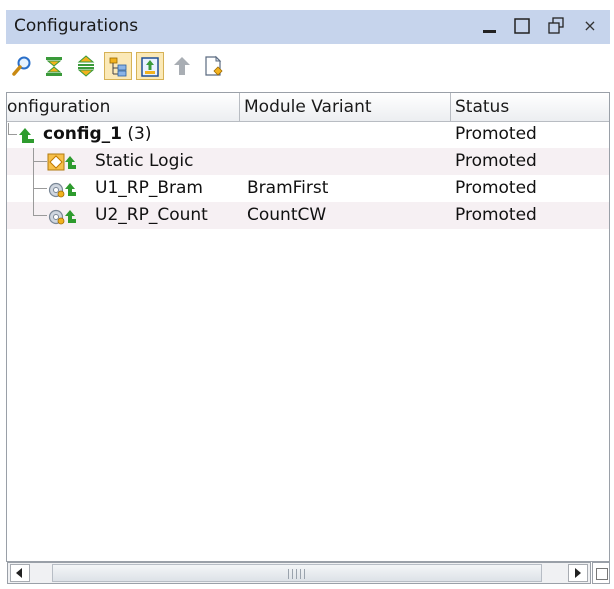 The image size is (614, 589). I want to click on close-icon: ×, so click(590, 25).